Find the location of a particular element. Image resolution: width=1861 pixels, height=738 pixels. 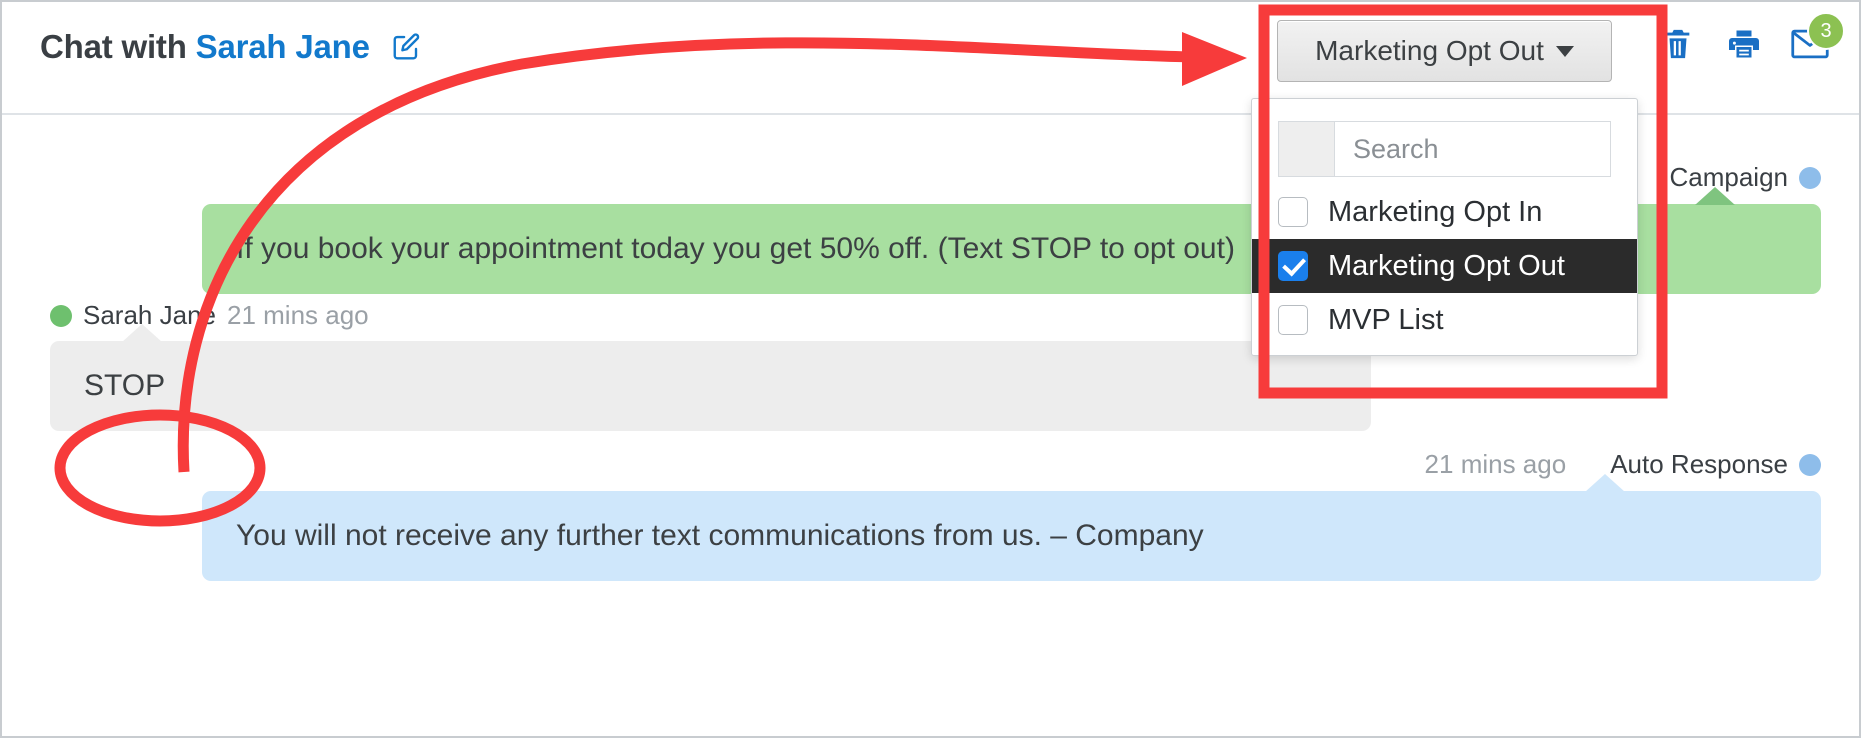

search-icon is located at coordinates (1307, 149).